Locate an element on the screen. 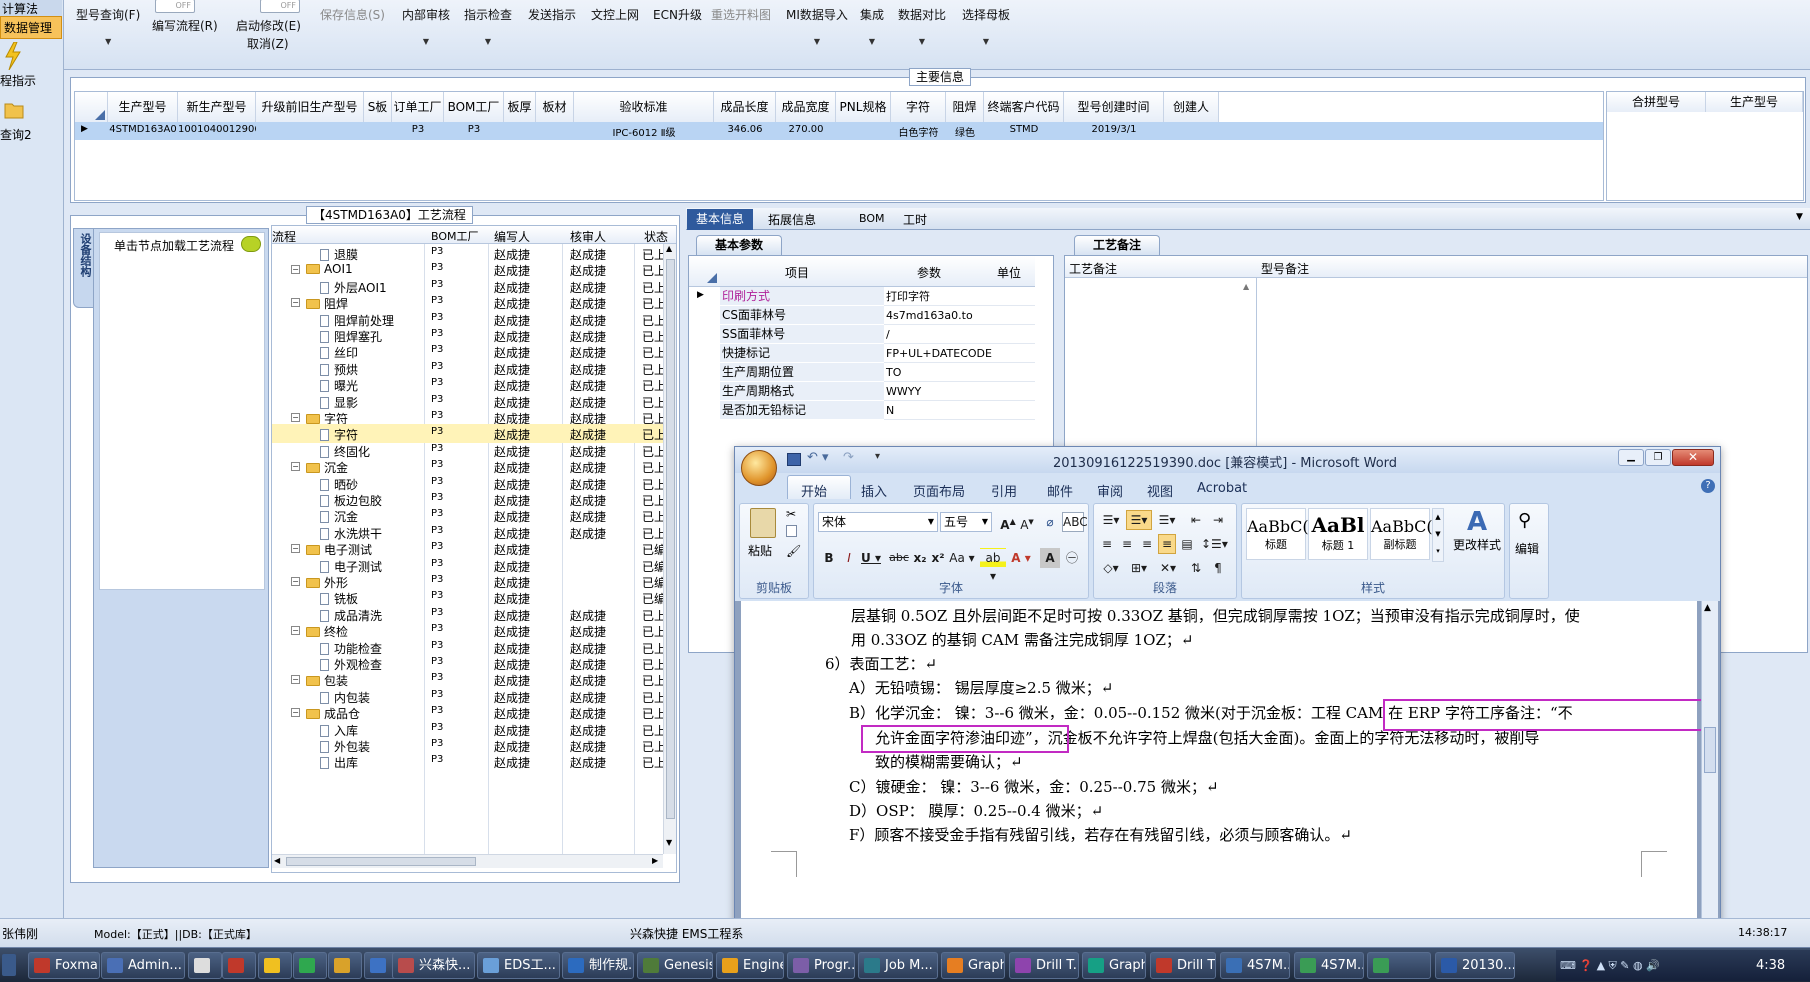  scroll-left-icon: ◀ is located at coordinates (277, 860).